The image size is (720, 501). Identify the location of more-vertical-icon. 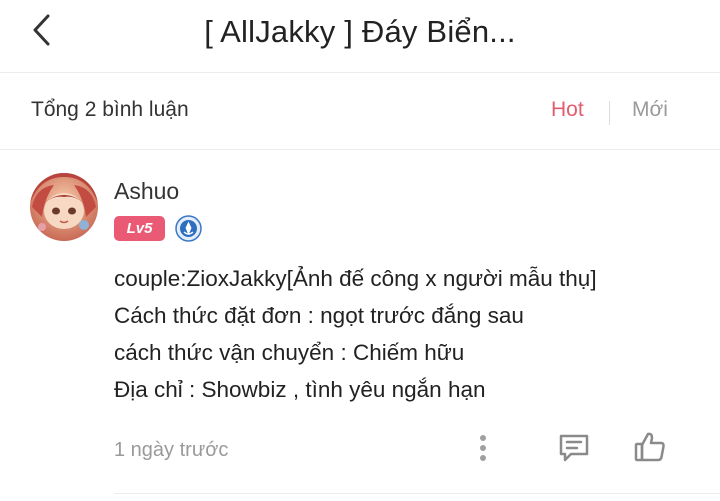
(483, 448).